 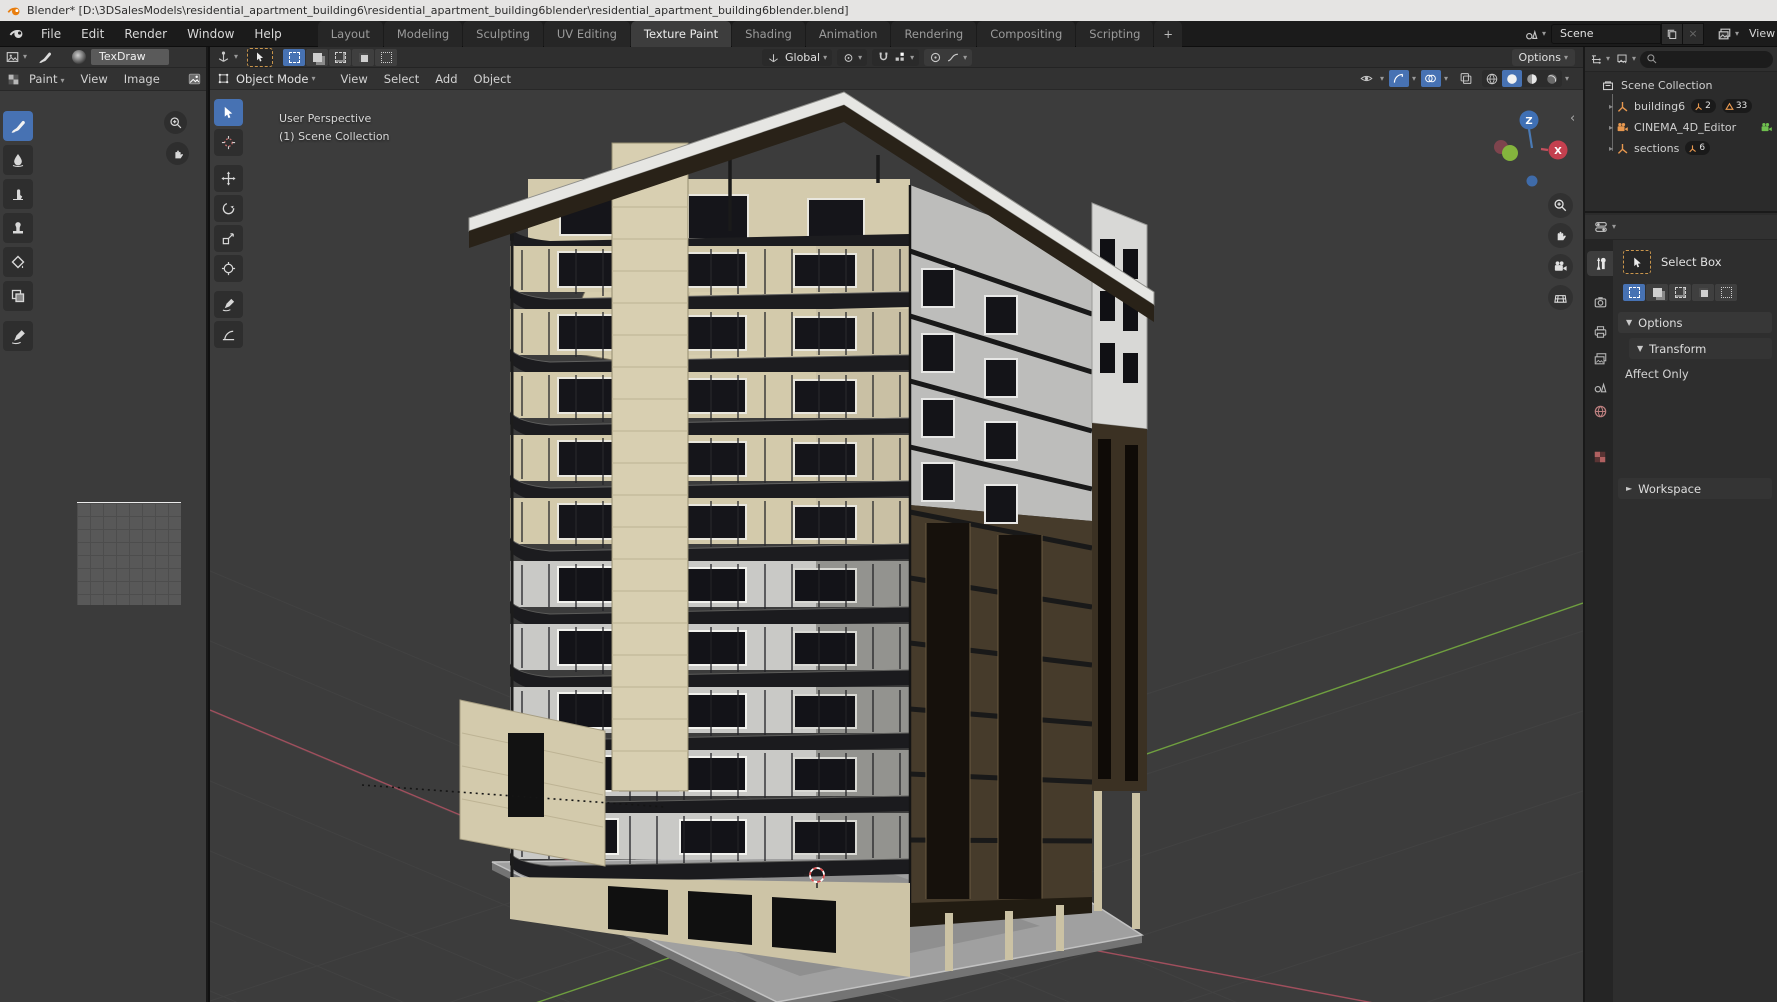 I want to click on image-pan-button, so click(x=177, y=153).